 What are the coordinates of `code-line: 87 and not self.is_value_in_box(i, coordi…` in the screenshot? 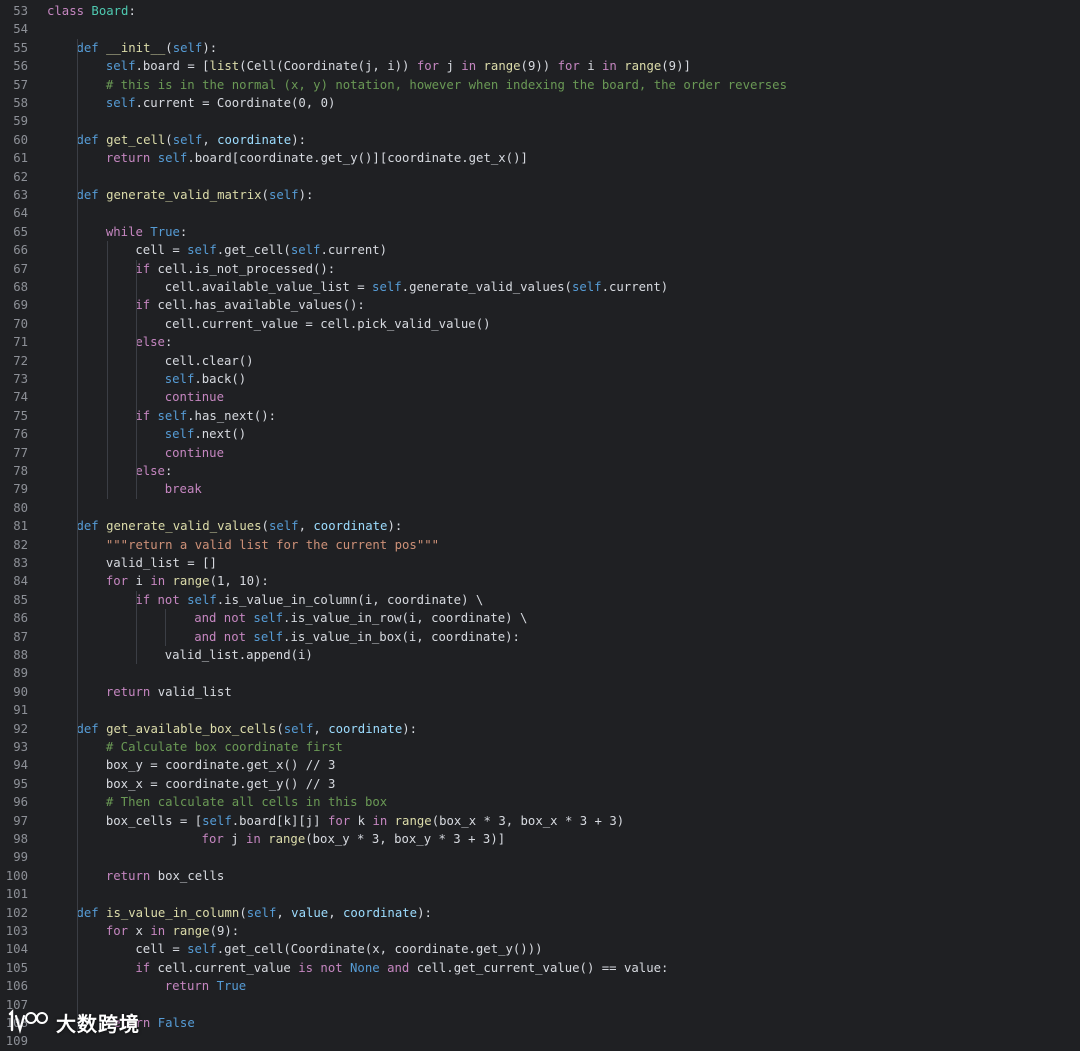 It's located at (540, 637).